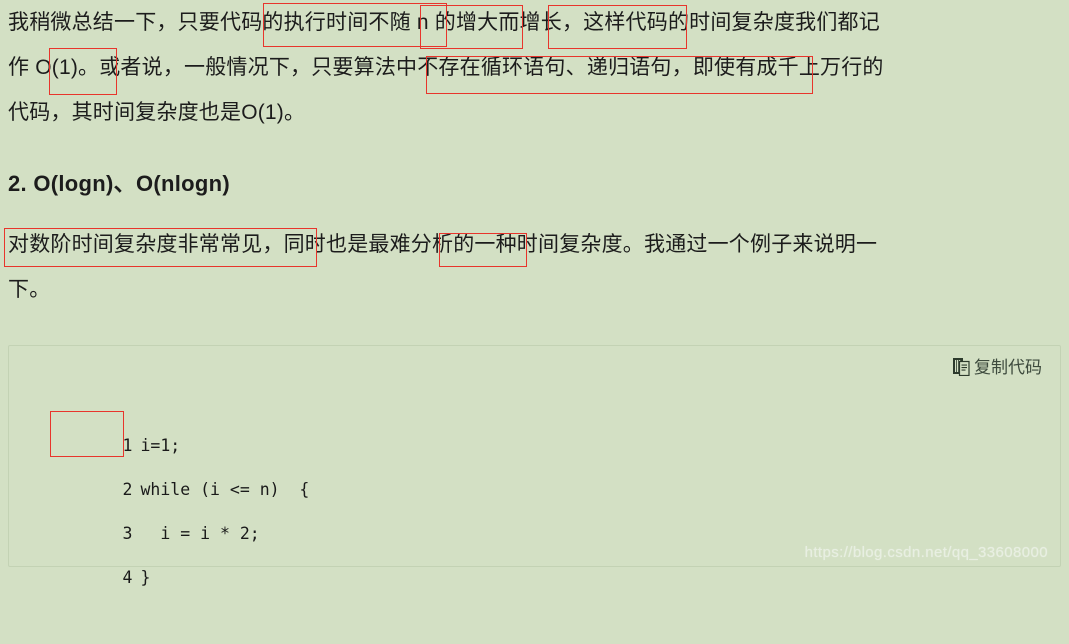  Describe the element at coordinates (157, 112) in the screenshot. I see `paragraph-intro-line-3: 代码，其时间复杂度也是O(1)。` at that location.